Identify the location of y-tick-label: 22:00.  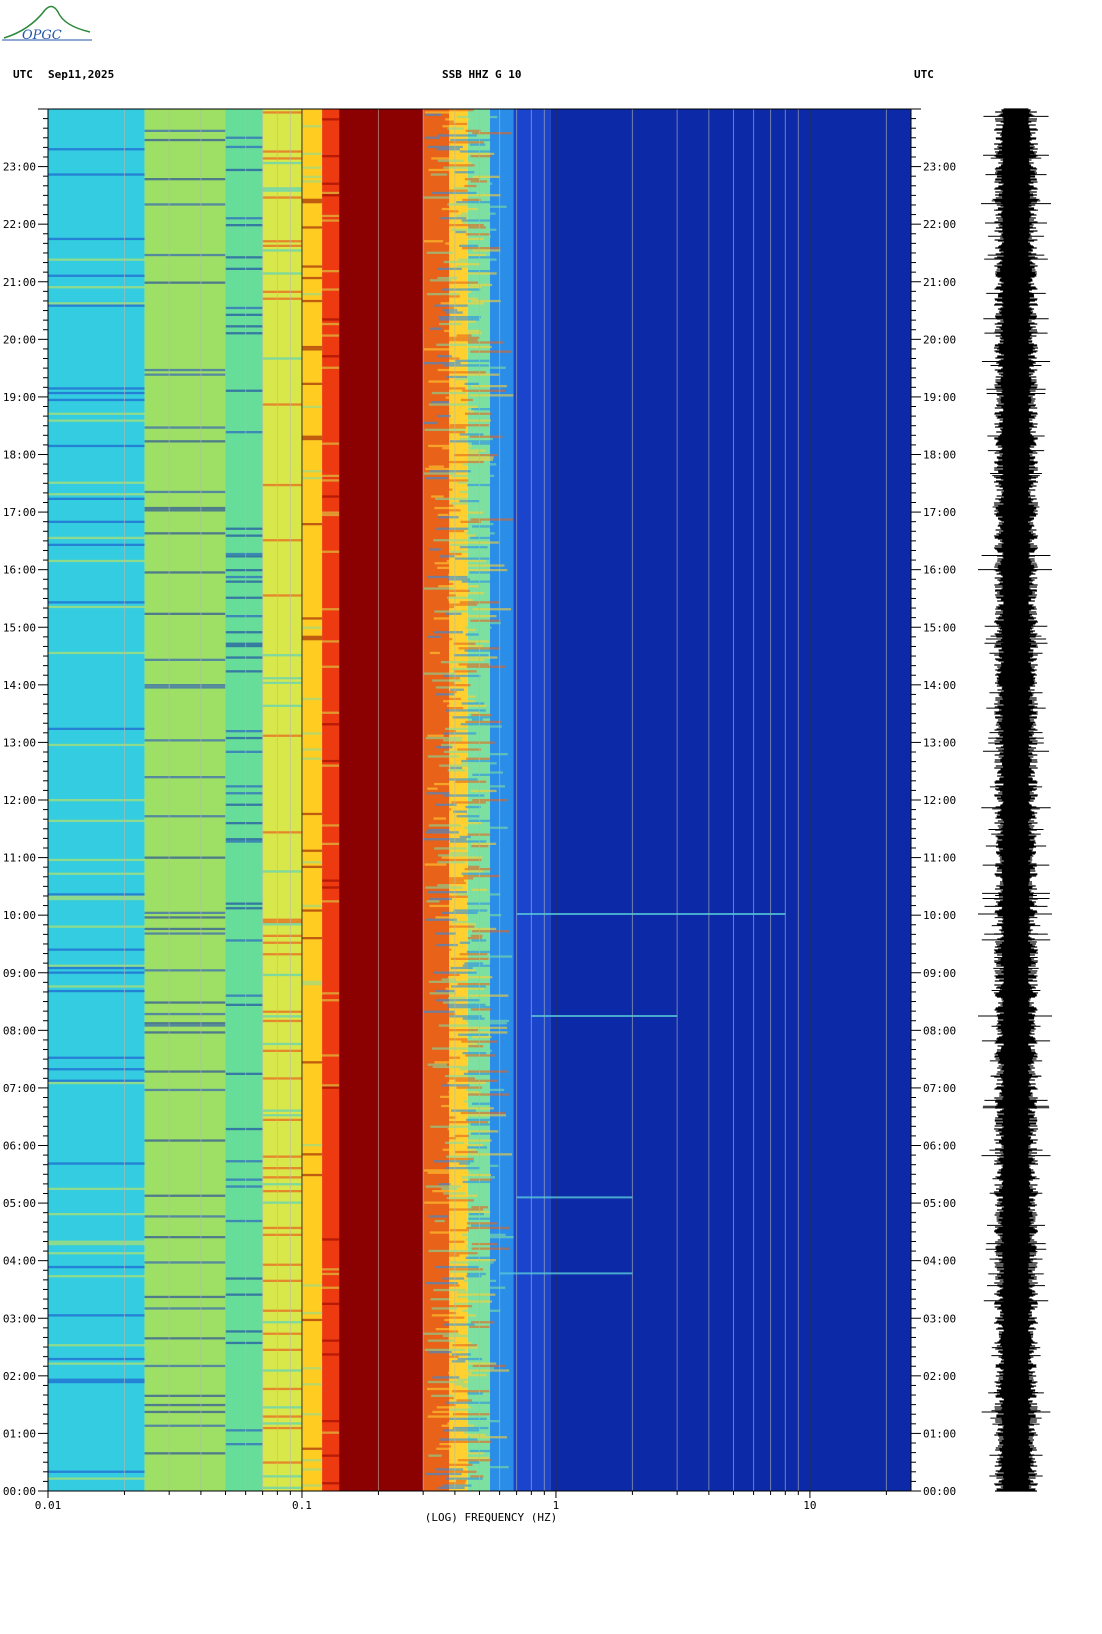
(939, 224).